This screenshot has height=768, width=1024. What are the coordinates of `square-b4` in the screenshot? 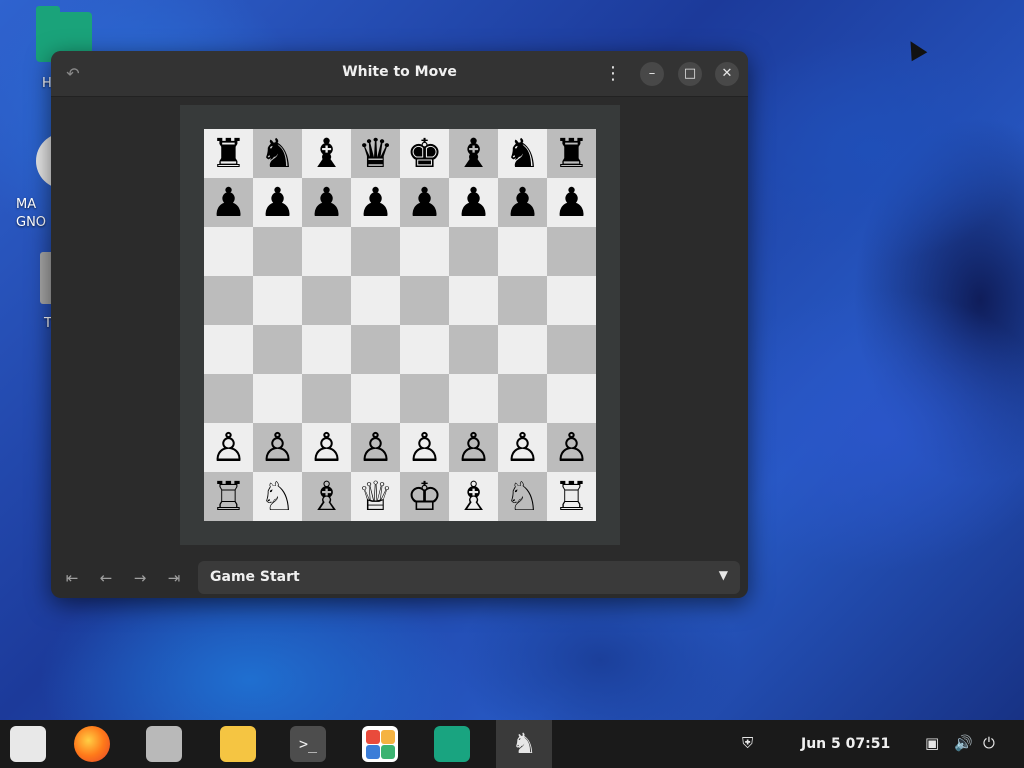 It's located at (277, 349).